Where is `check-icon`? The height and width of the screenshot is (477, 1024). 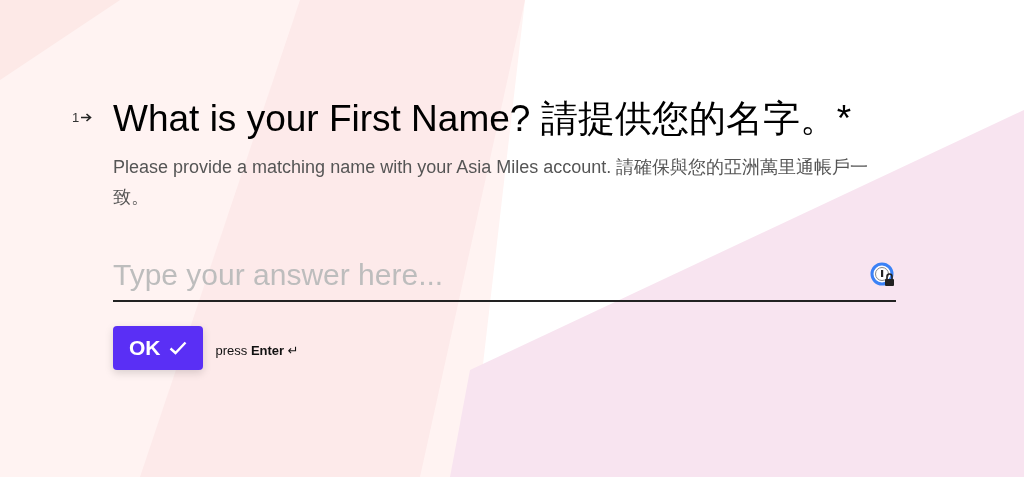 check-icon is located at coordinates (177, 348).